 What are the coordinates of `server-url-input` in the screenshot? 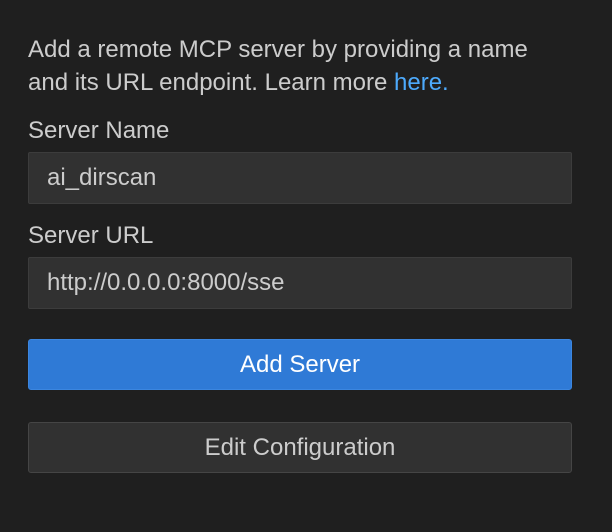 It's located at (300, 283).